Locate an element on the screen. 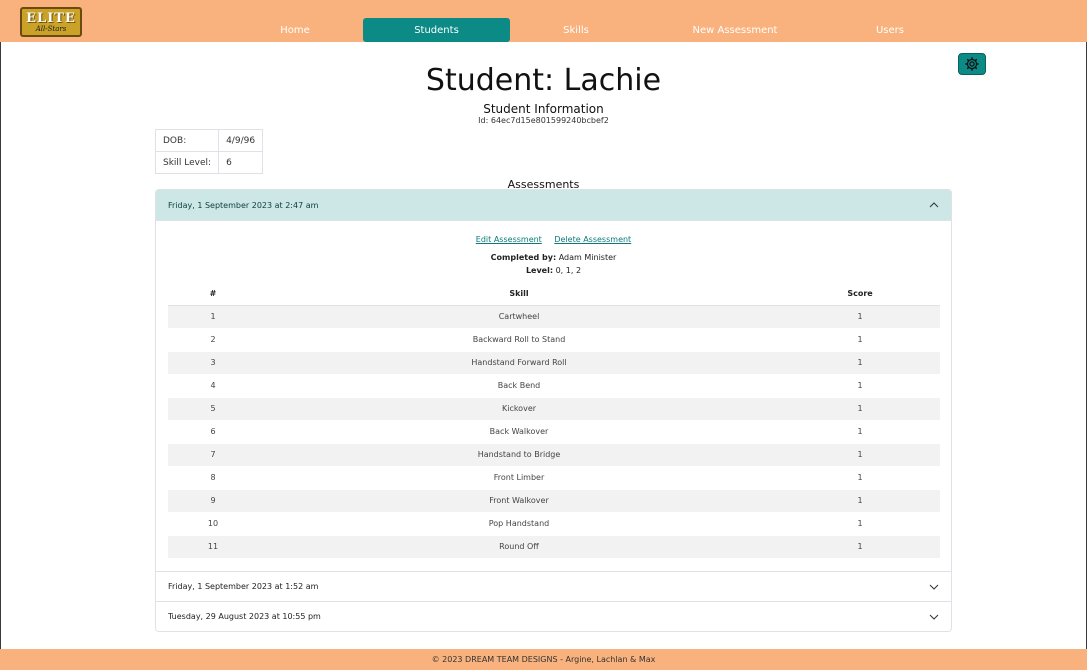 The height and width of the screenshot is (670, 1087). student-info-table: DOB: 4/9/96 Skill Level: 6 is located at coordinates (209, 151).